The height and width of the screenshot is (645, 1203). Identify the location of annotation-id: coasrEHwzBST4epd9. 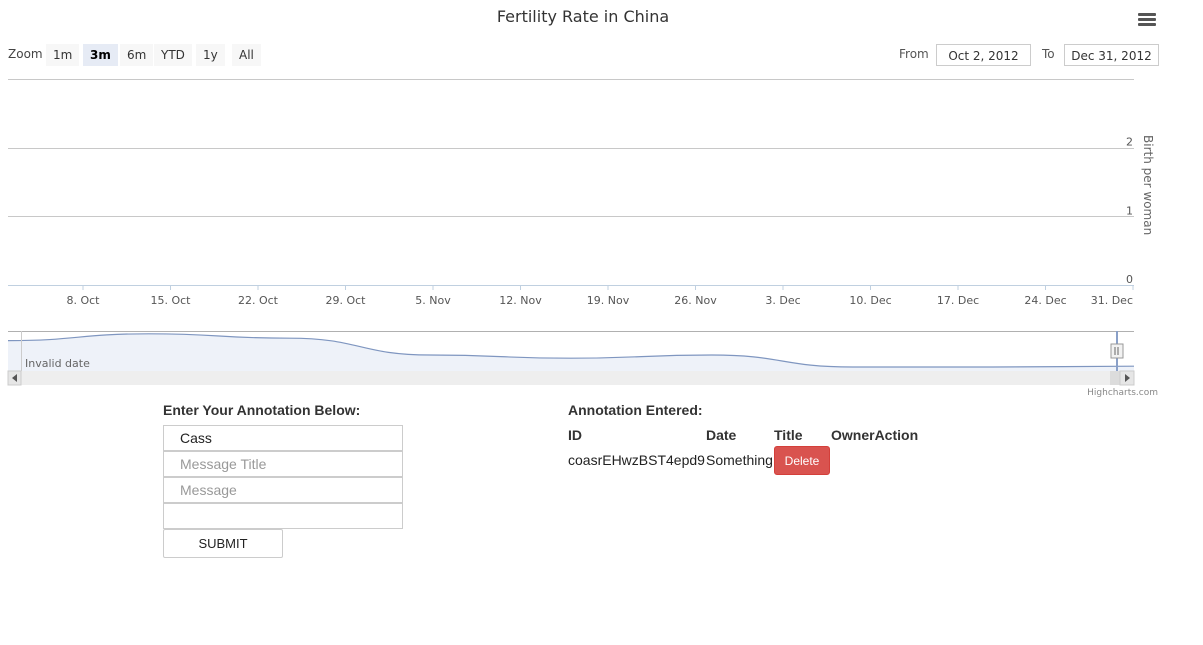
(636, 460).